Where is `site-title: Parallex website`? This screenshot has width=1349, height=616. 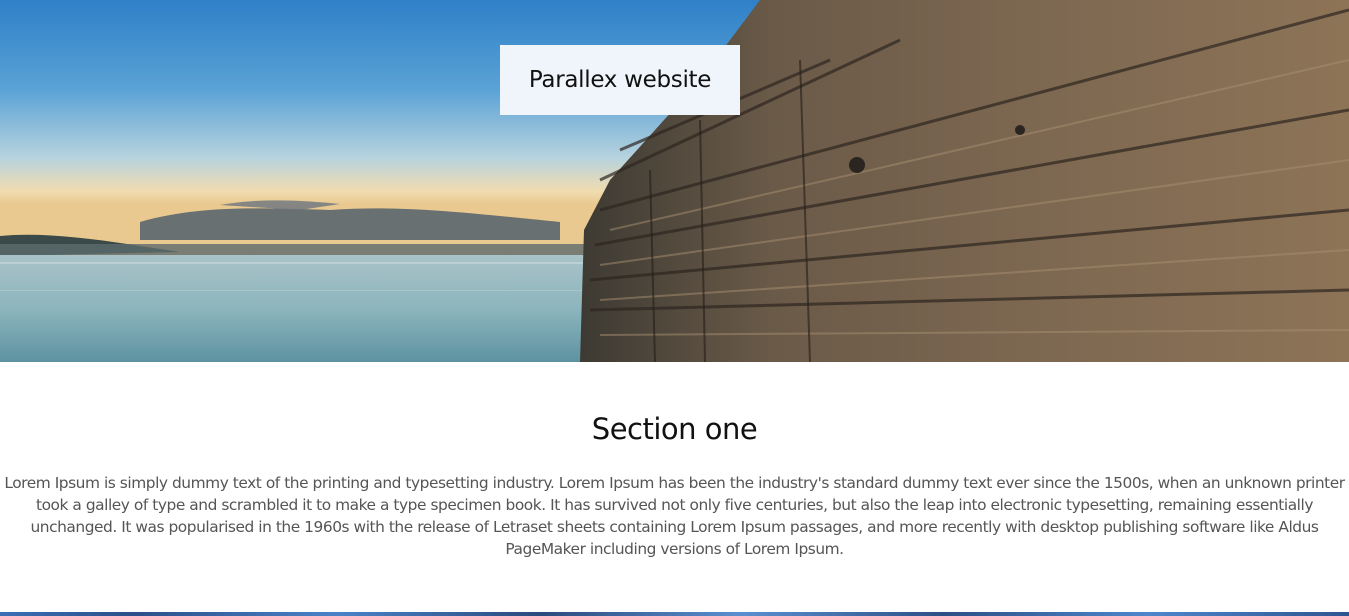 site-title: Parallex website is located at coordinates (620, 80).